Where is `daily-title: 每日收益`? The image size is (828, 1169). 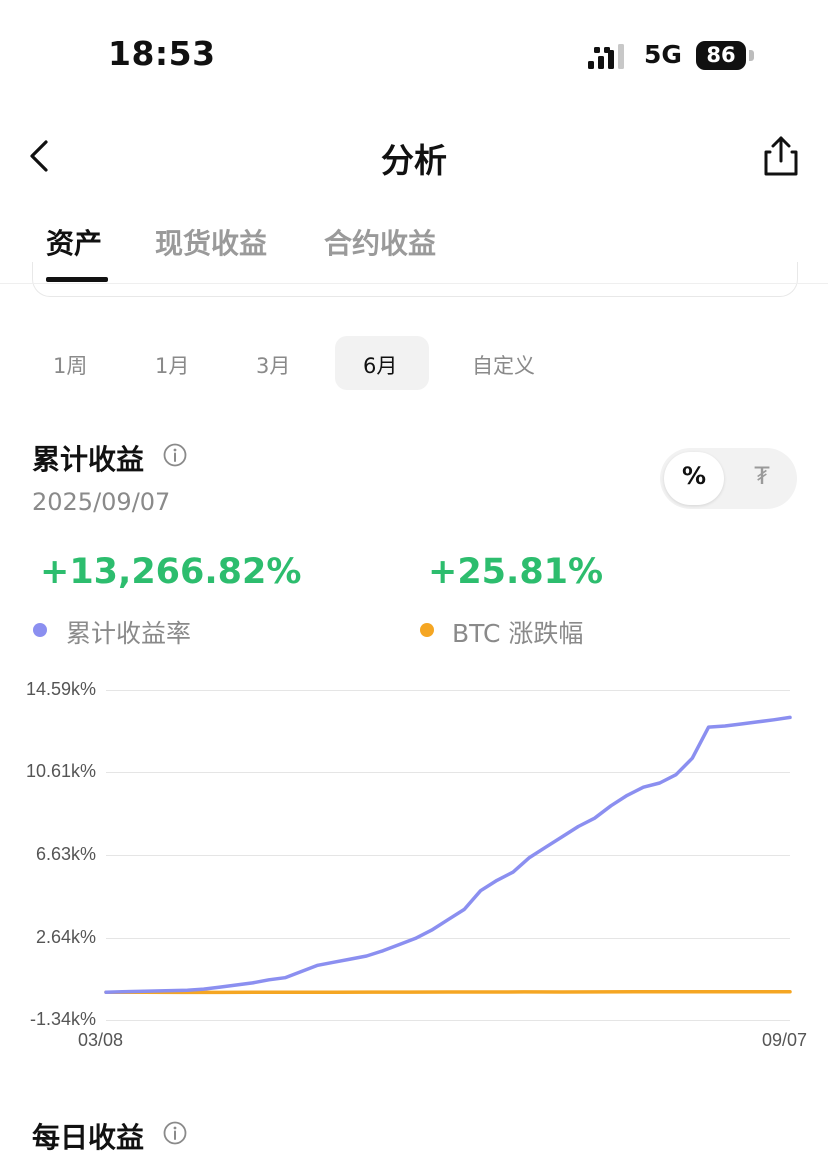
daily-title: 每日收益 is located at coordinates (88, 1137).